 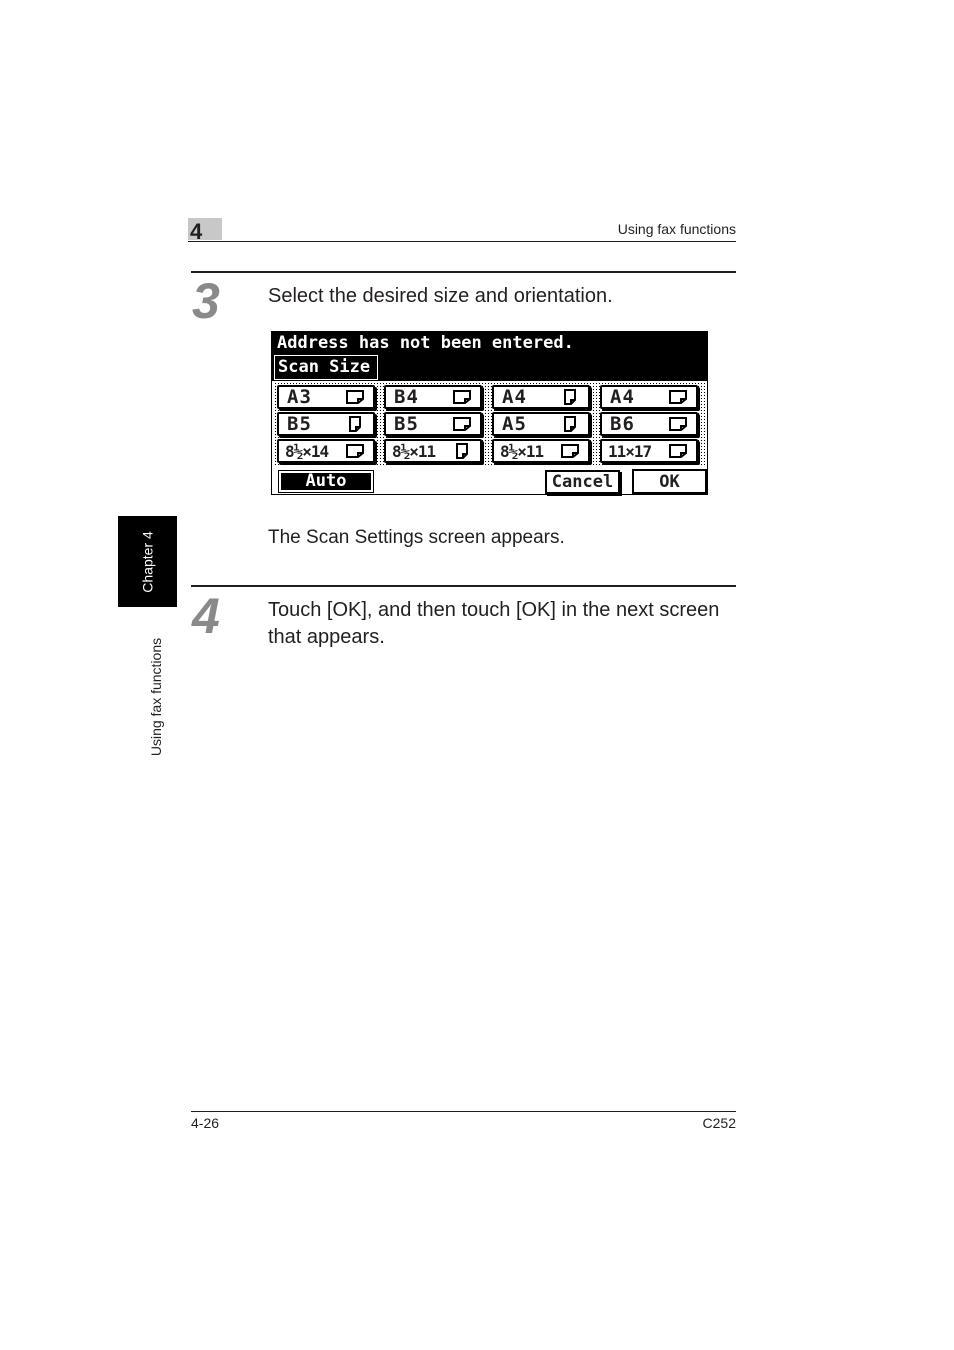 I want to click on size-button-8-5x11-landscape: 8½×11, so click(x=541, y=451).